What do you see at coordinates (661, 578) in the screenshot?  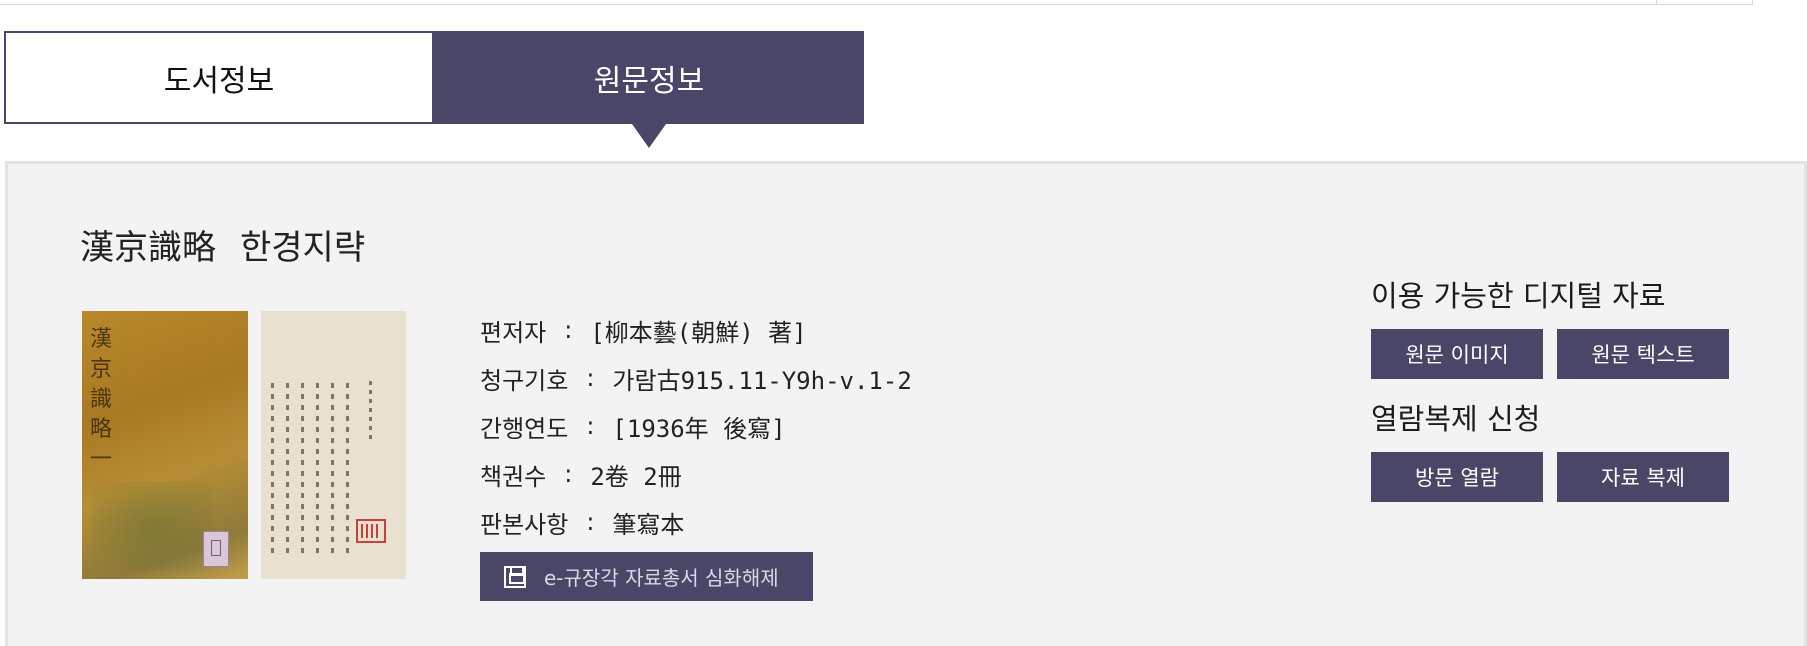 I see `e-kyujanggak-commentary-label: e-규장각 자료총서 심화해제` at bounding box center [661, 578].